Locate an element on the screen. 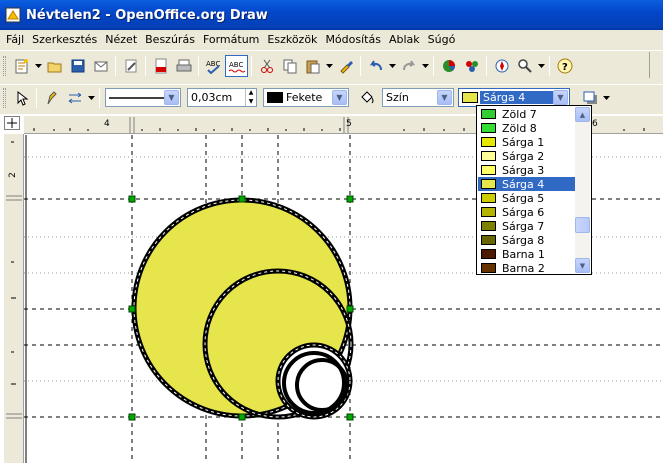  title-bar: Névtelen2 - OpenOffice.org Draw is located at coordinates (331, 15).